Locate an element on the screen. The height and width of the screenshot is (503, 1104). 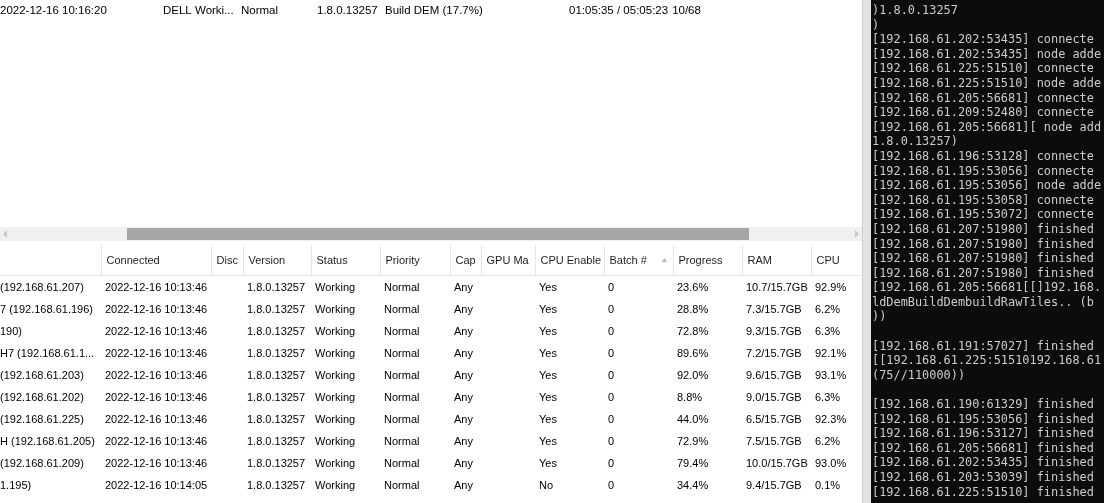
column-header: RAM is located at coordinates (776, 260).